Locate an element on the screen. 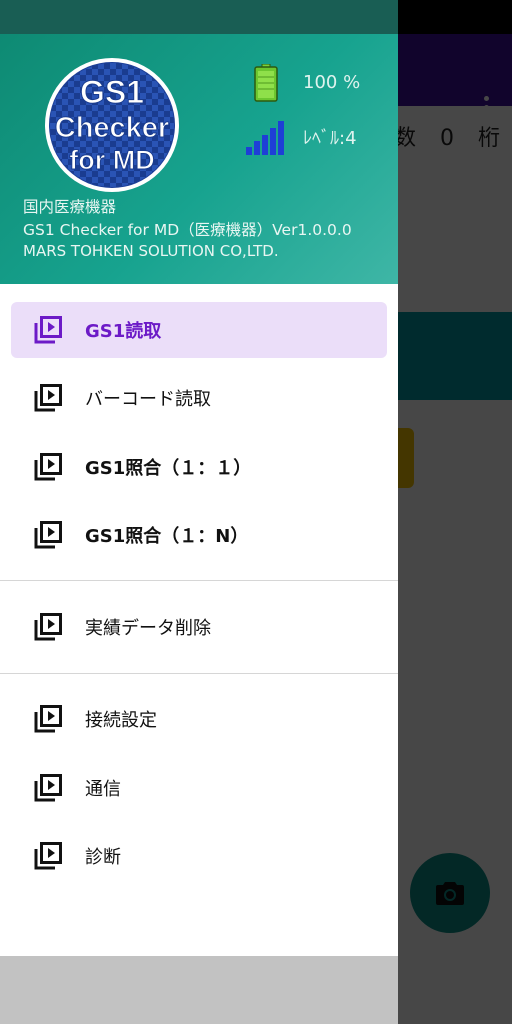 The height and width of the screenshot is (1024, 512). logo-text-checker: Checker is located at coordinates (112, 128).